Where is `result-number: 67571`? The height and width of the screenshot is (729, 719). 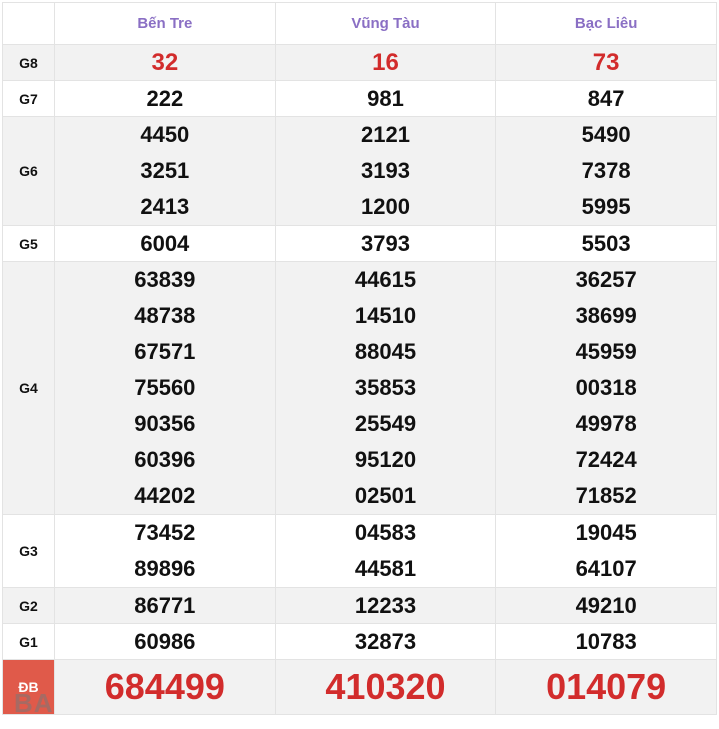
result-number: 67571 is located at coordinates (165, 352).